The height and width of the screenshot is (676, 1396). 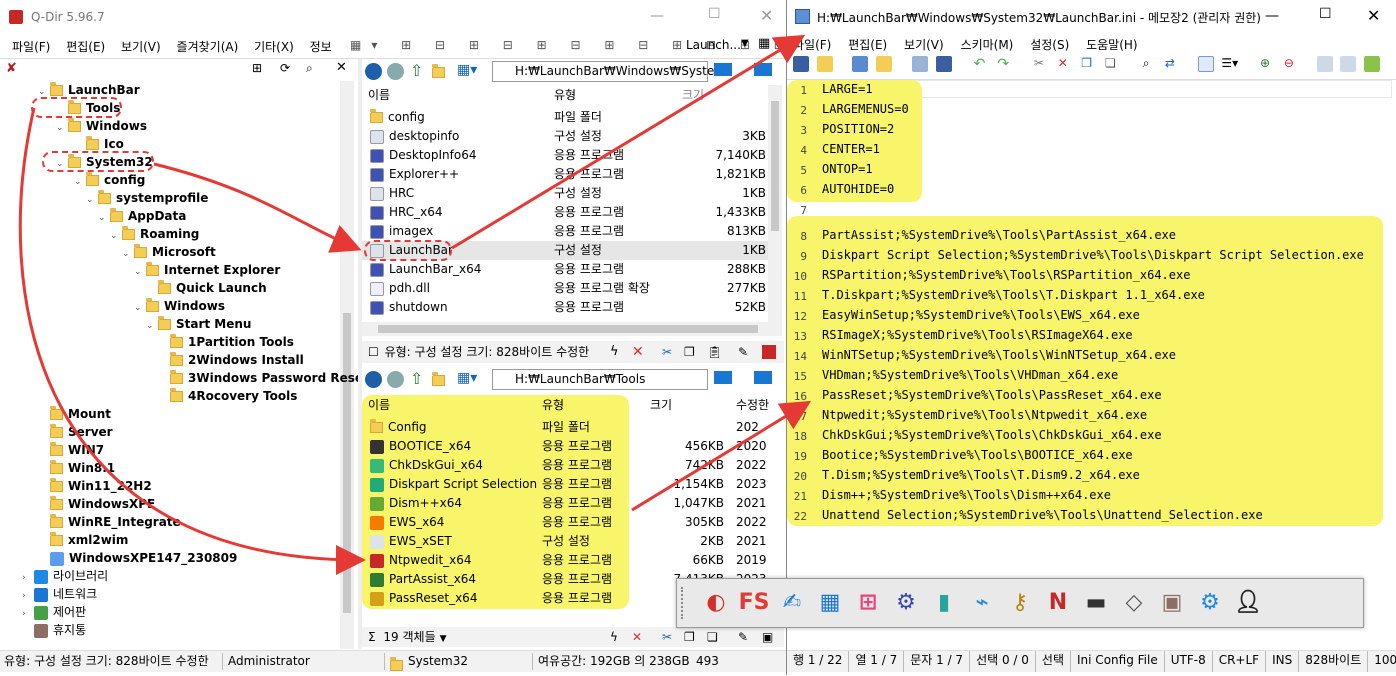 I want to click on arrow-system32-to-launchbar, so click(x=257, y=207).